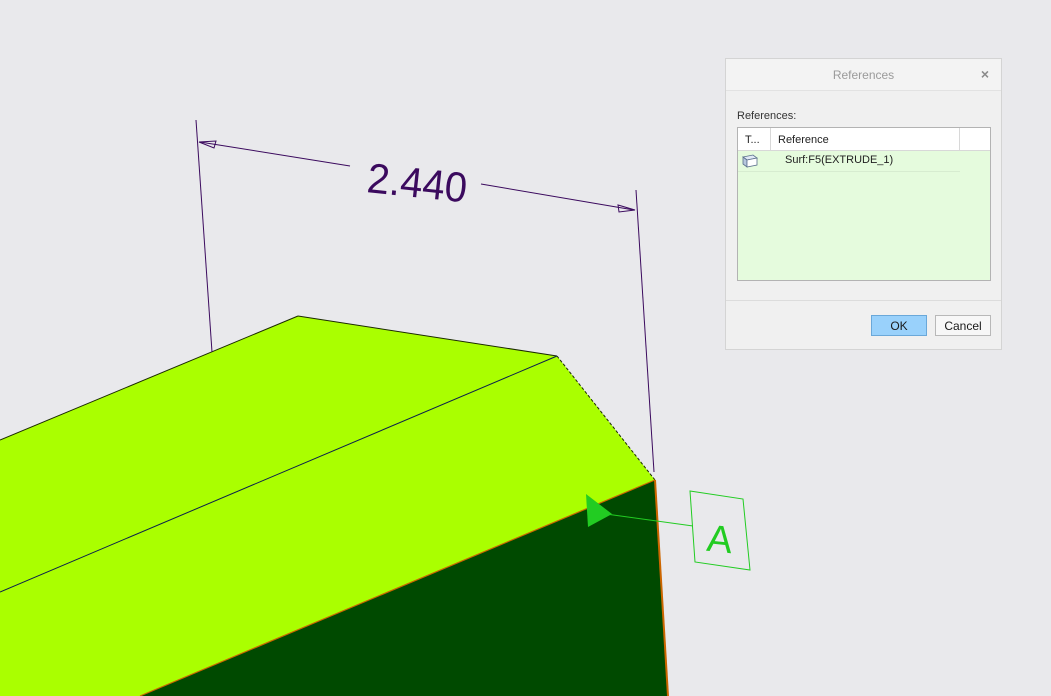 The width and height of the screenshot is (1051, 696). What do you see at coordinates (767, 116) in the screenshot?
I see `references-label: References:` at bounding box center [767, 116].